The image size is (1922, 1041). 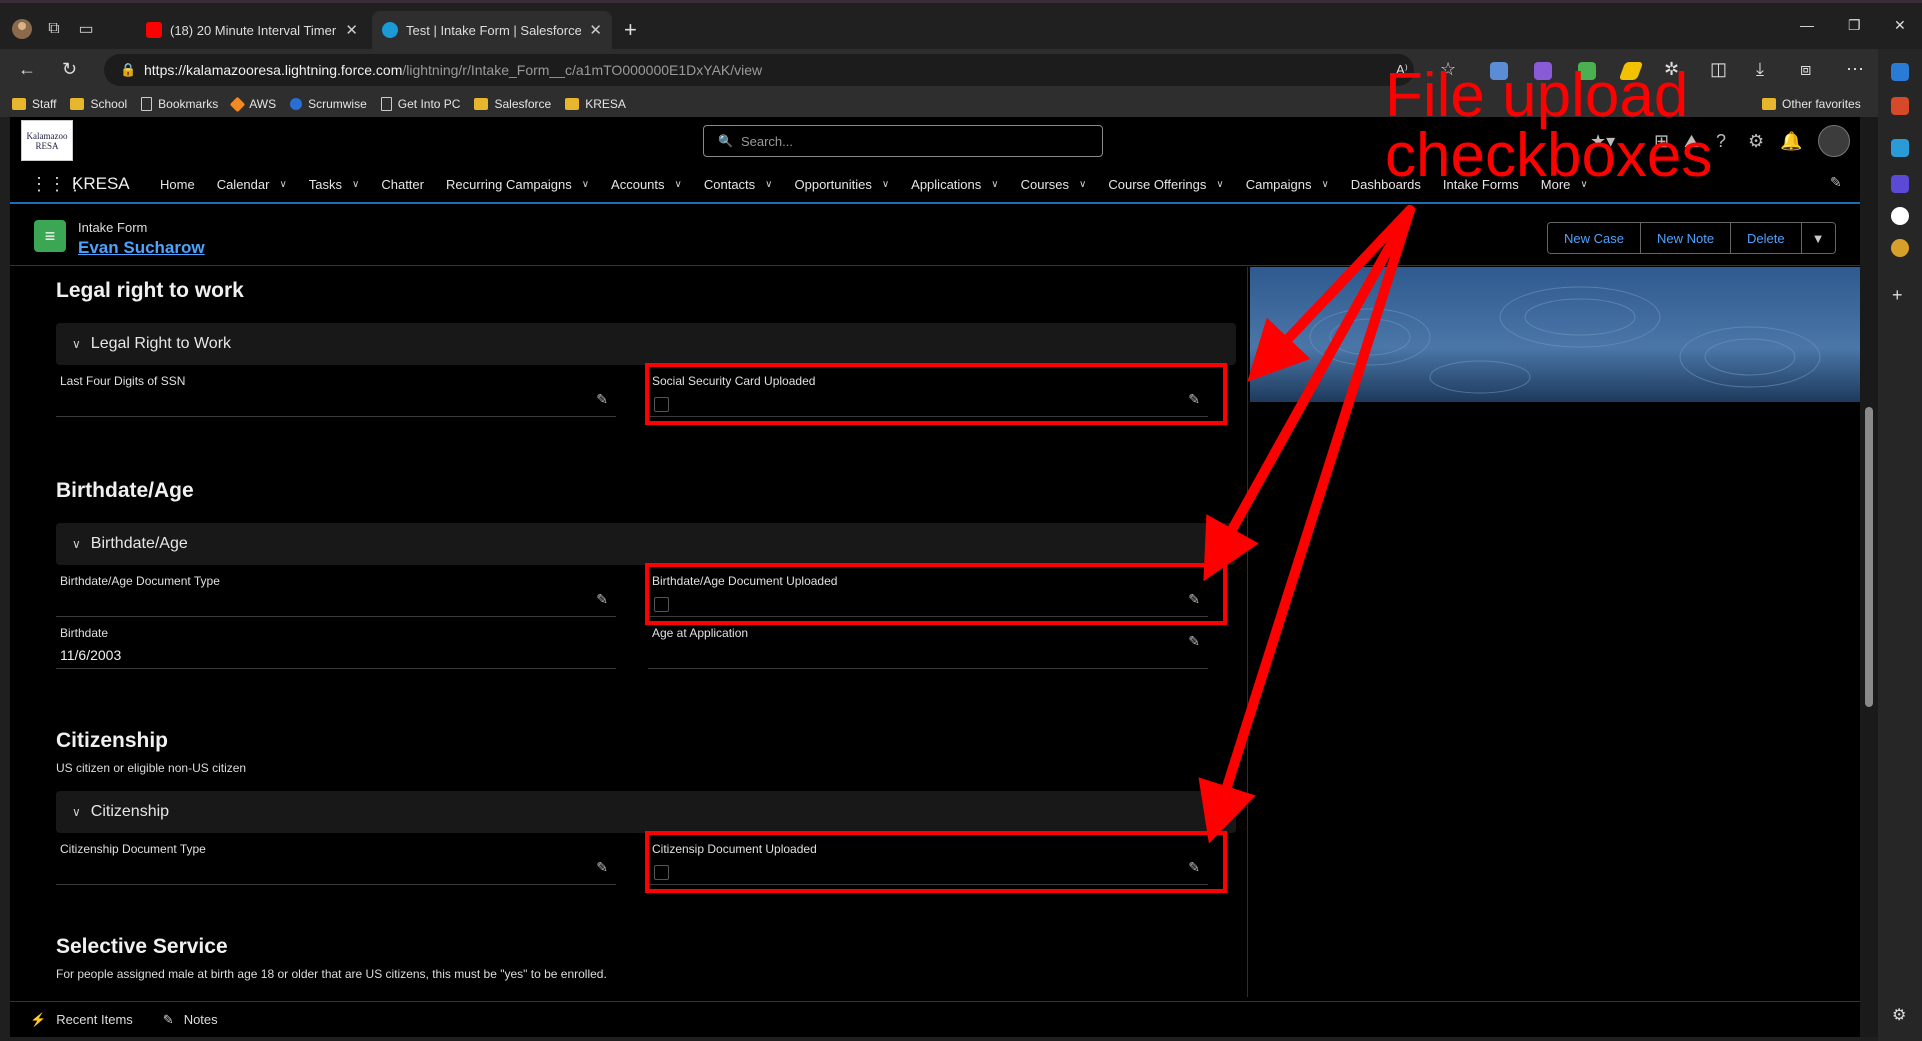 I want to click on delete-button: Delete, so click(x=1766, y=238).